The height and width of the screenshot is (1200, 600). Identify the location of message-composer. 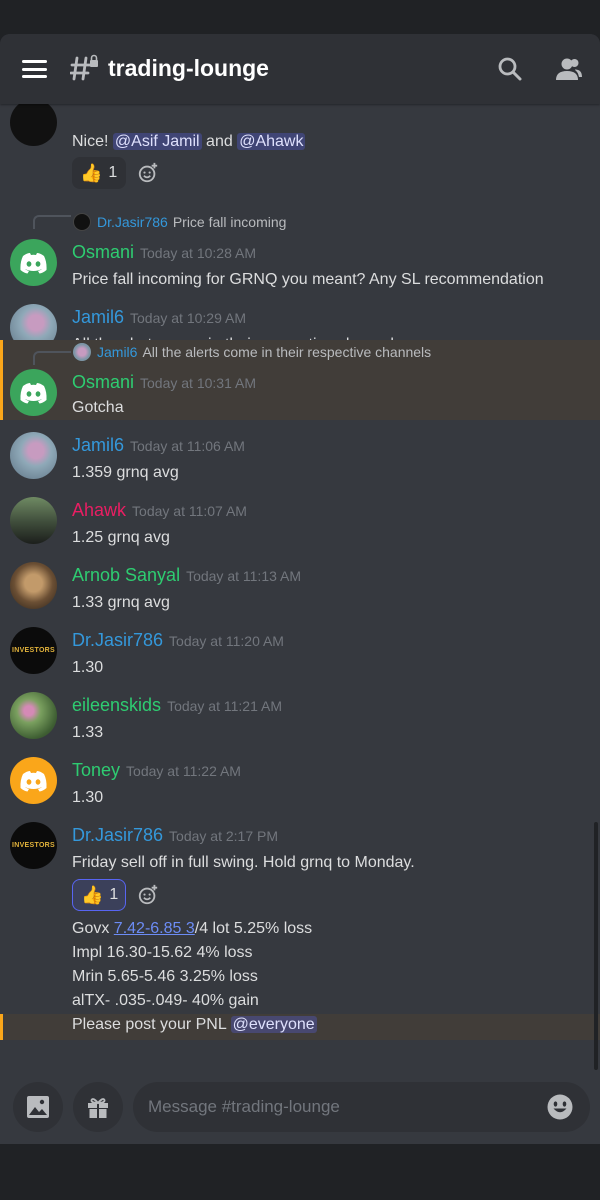
(300, 1109).